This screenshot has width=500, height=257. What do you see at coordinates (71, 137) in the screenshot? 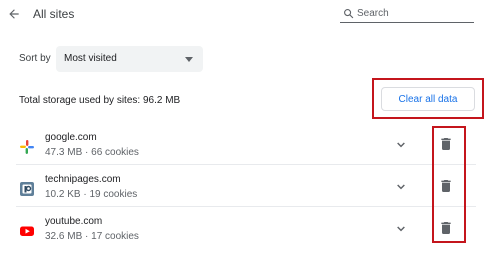
I see `site-name: google.com` at bounding box center [71, 137].